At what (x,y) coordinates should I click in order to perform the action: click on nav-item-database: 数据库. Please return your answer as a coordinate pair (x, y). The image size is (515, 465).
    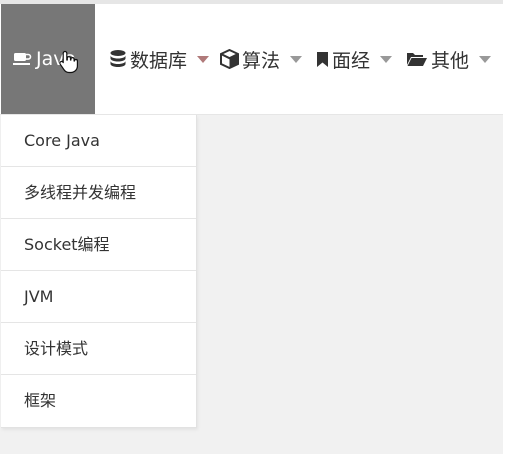
    Looking at the image, I should click on (159, 59).